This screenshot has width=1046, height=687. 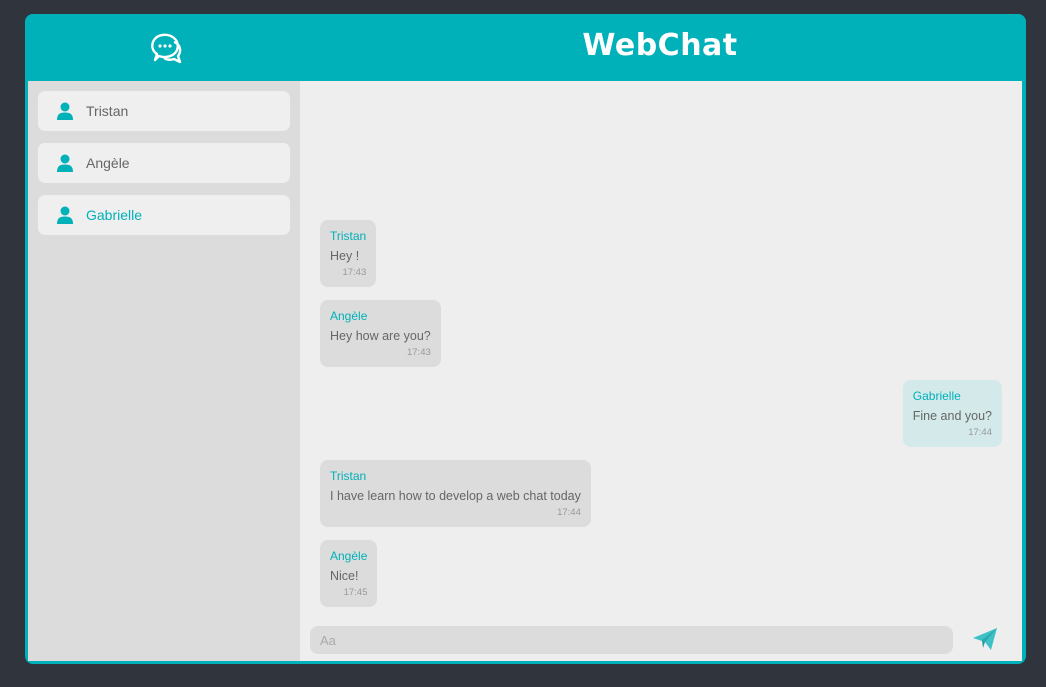 I want to click on message-bubble: Angèle Hey how are you? 17:43, so click(x=380, y=333).